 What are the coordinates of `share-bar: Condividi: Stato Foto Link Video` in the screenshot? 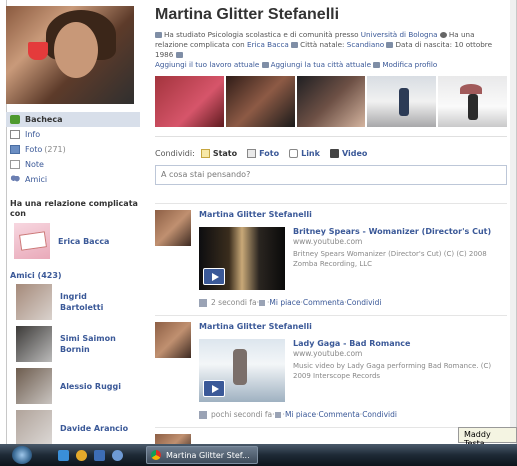 It's located at (331, 148).